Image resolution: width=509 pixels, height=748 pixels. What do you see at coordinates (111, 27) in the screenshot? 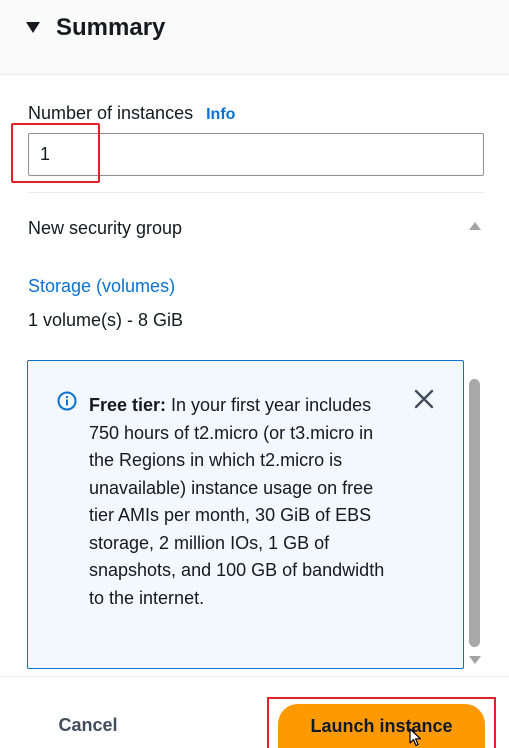
I see `summary-title: Summary` at bounding box center [111, 27].